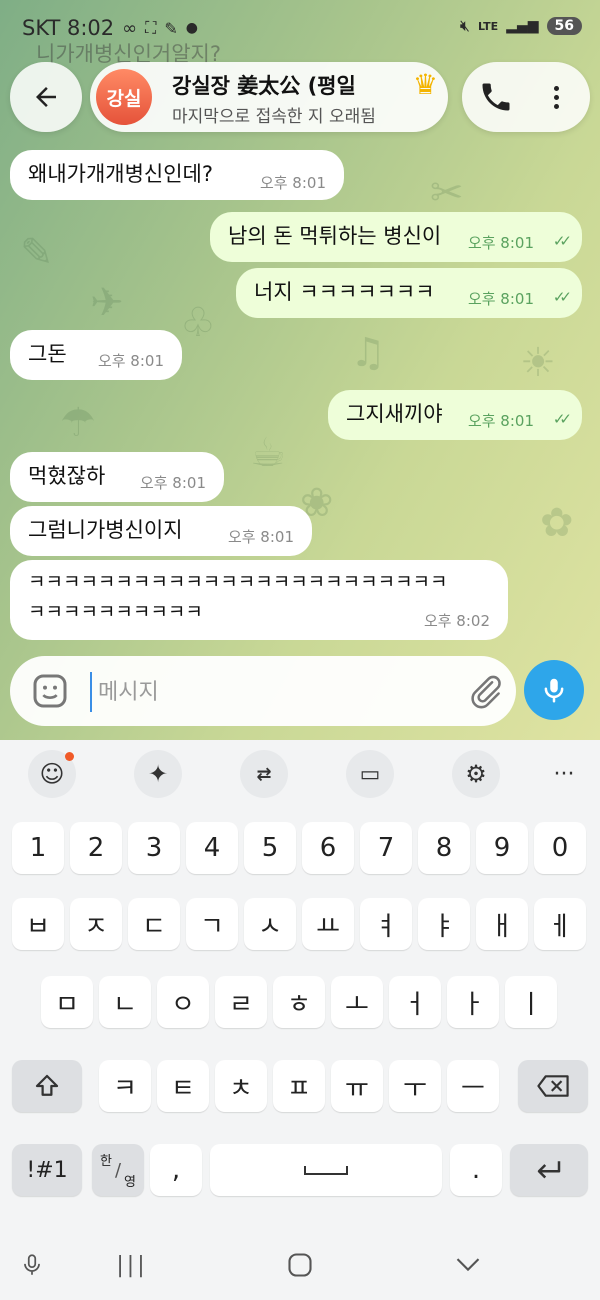 The height and width of the screenshot is (1300, 600). What do you see at coordinates (335, 236) in the screenshot?
I see `message-text: 남의 돈 먹튀하는 병신이` at bounding box center [335, 236].